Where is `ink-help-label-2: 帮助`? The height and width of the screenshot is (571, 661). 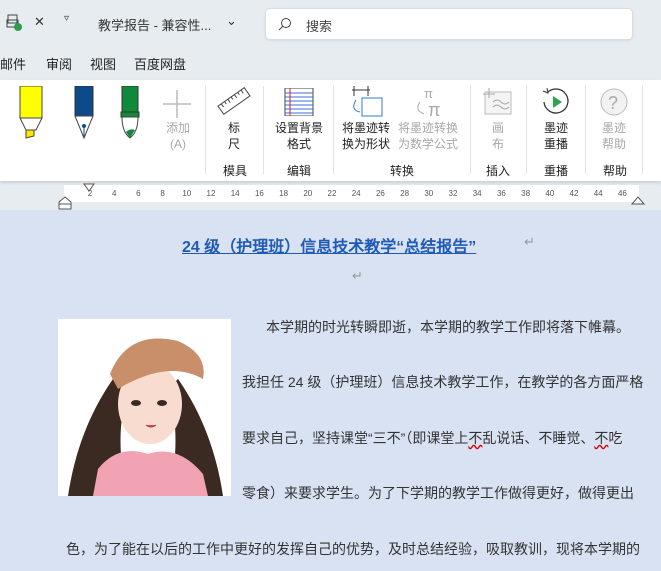
ink-help-label-2: 帮助 is located at coordinates (614, 144).